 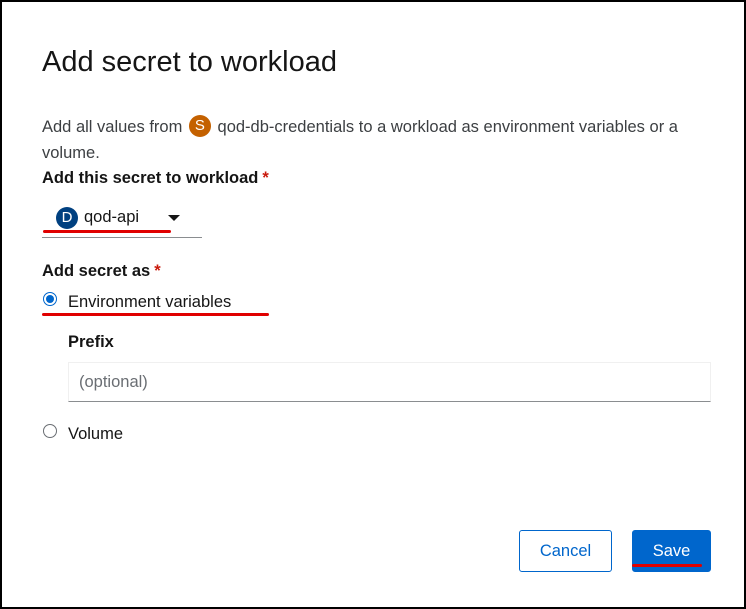 I want to click on env-vars-radio, so click(x=50, y=299).